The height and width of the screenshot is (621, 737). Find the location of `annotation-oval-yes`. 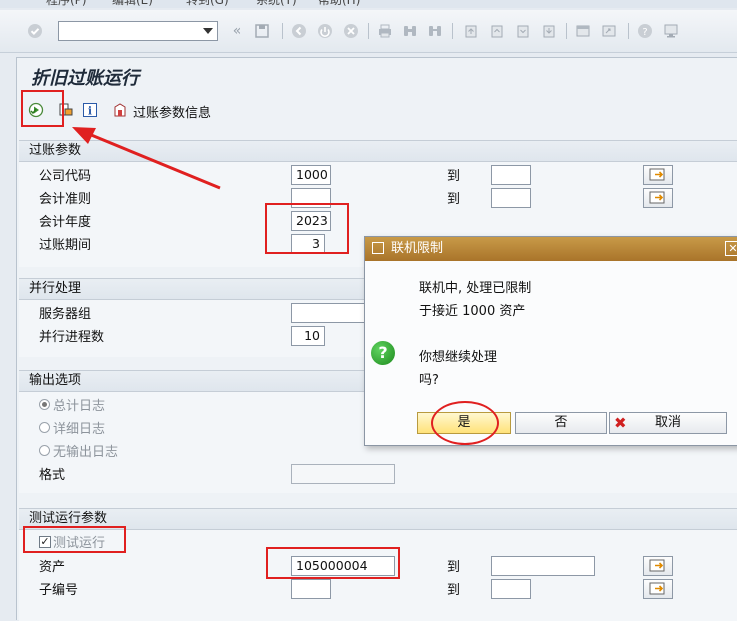

annotation-oval-yes is located at coordinates (465, 423).